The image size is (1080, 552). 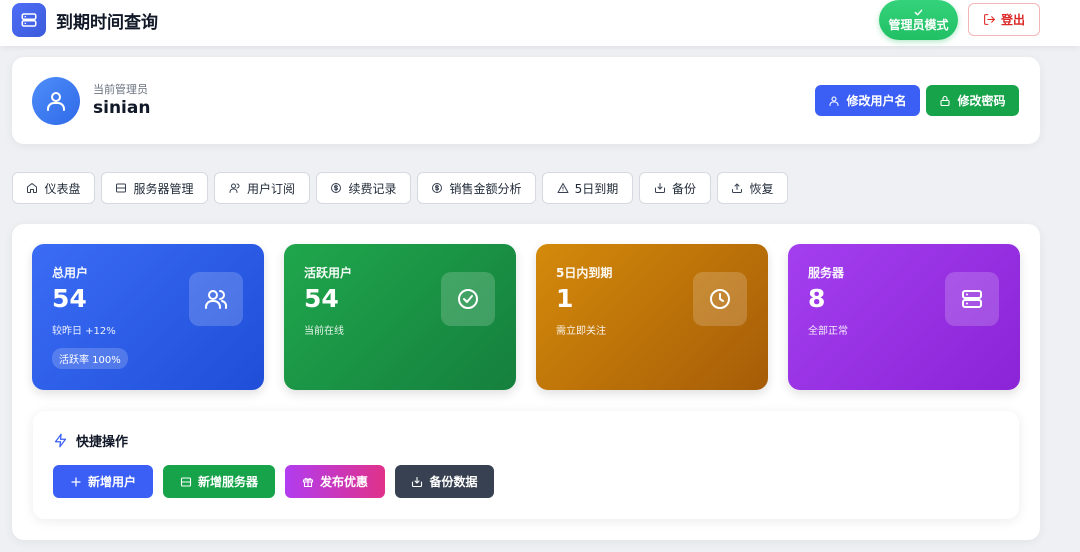 I want to click on upload-icon, so click(x=737, y=188).